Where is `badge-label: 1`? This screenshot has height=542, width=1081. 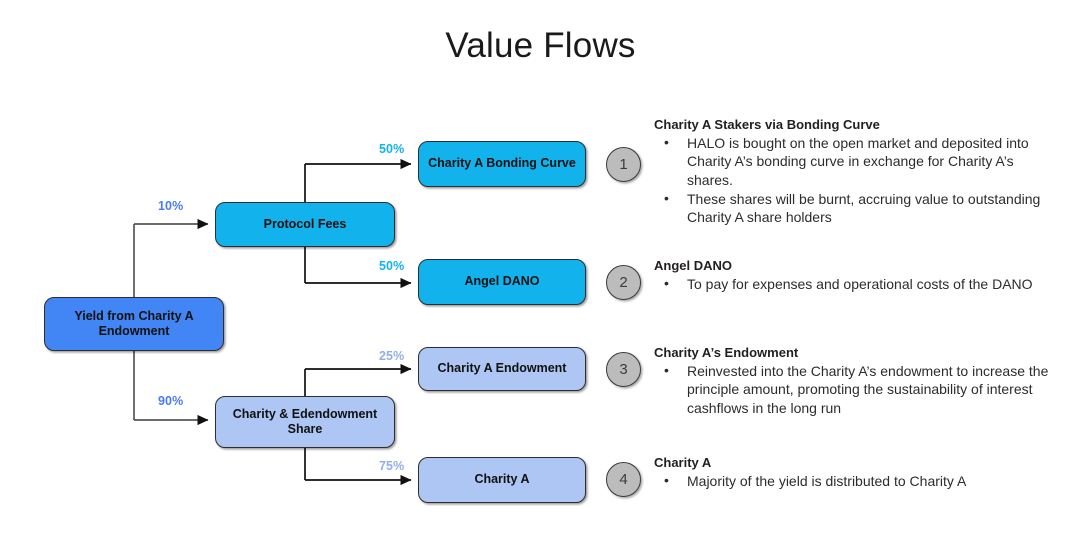
badge-label: 1 is located at coordinates (623, 164).